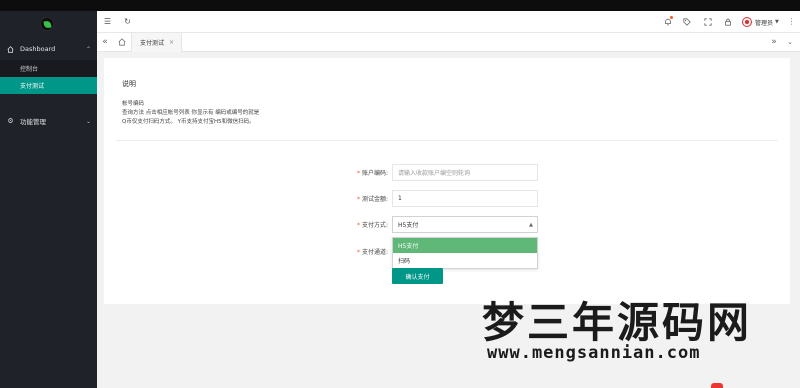 The width and height of the screenshot is (800, 388). I want to click on watermark-url: www.mengsannian.com, so click(594, 353).